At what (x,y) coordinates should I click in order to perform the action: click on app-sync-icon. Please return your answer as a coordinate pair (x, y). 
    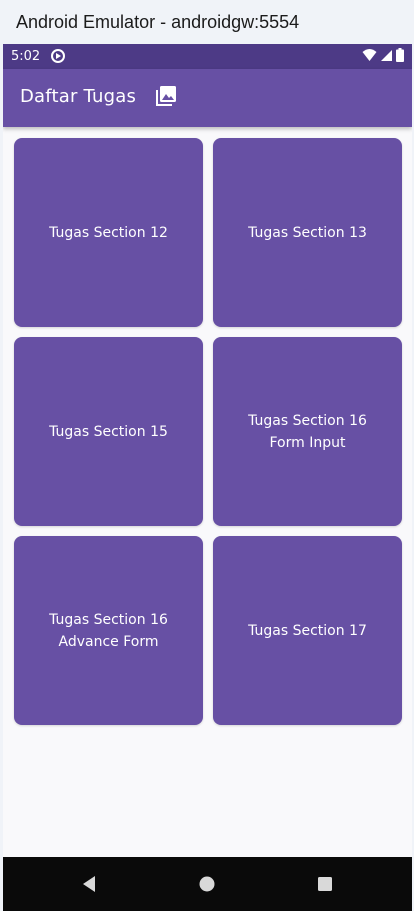
    Looking at the image, I should click on (58, 56).